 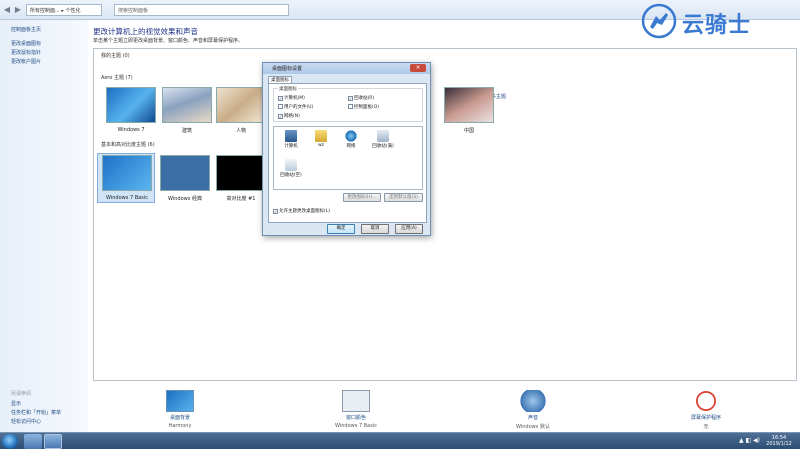 What do you see at coordinates (659, 21) in the screenshot?
I see `knight-logo-icon` at bounding box center [659, 21].